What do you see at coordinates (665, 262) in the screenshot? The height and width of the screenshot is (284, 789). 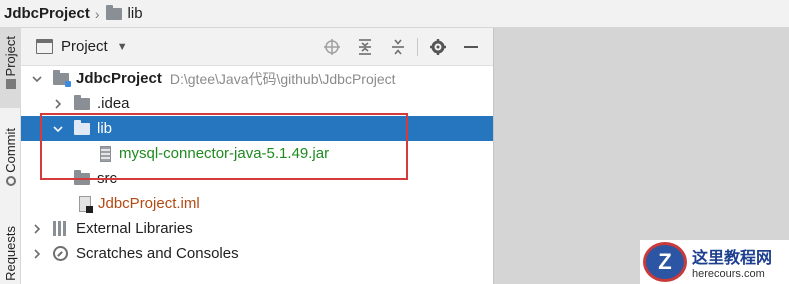 I see `watermark-logo: Z` at bounding box center [665, 262].